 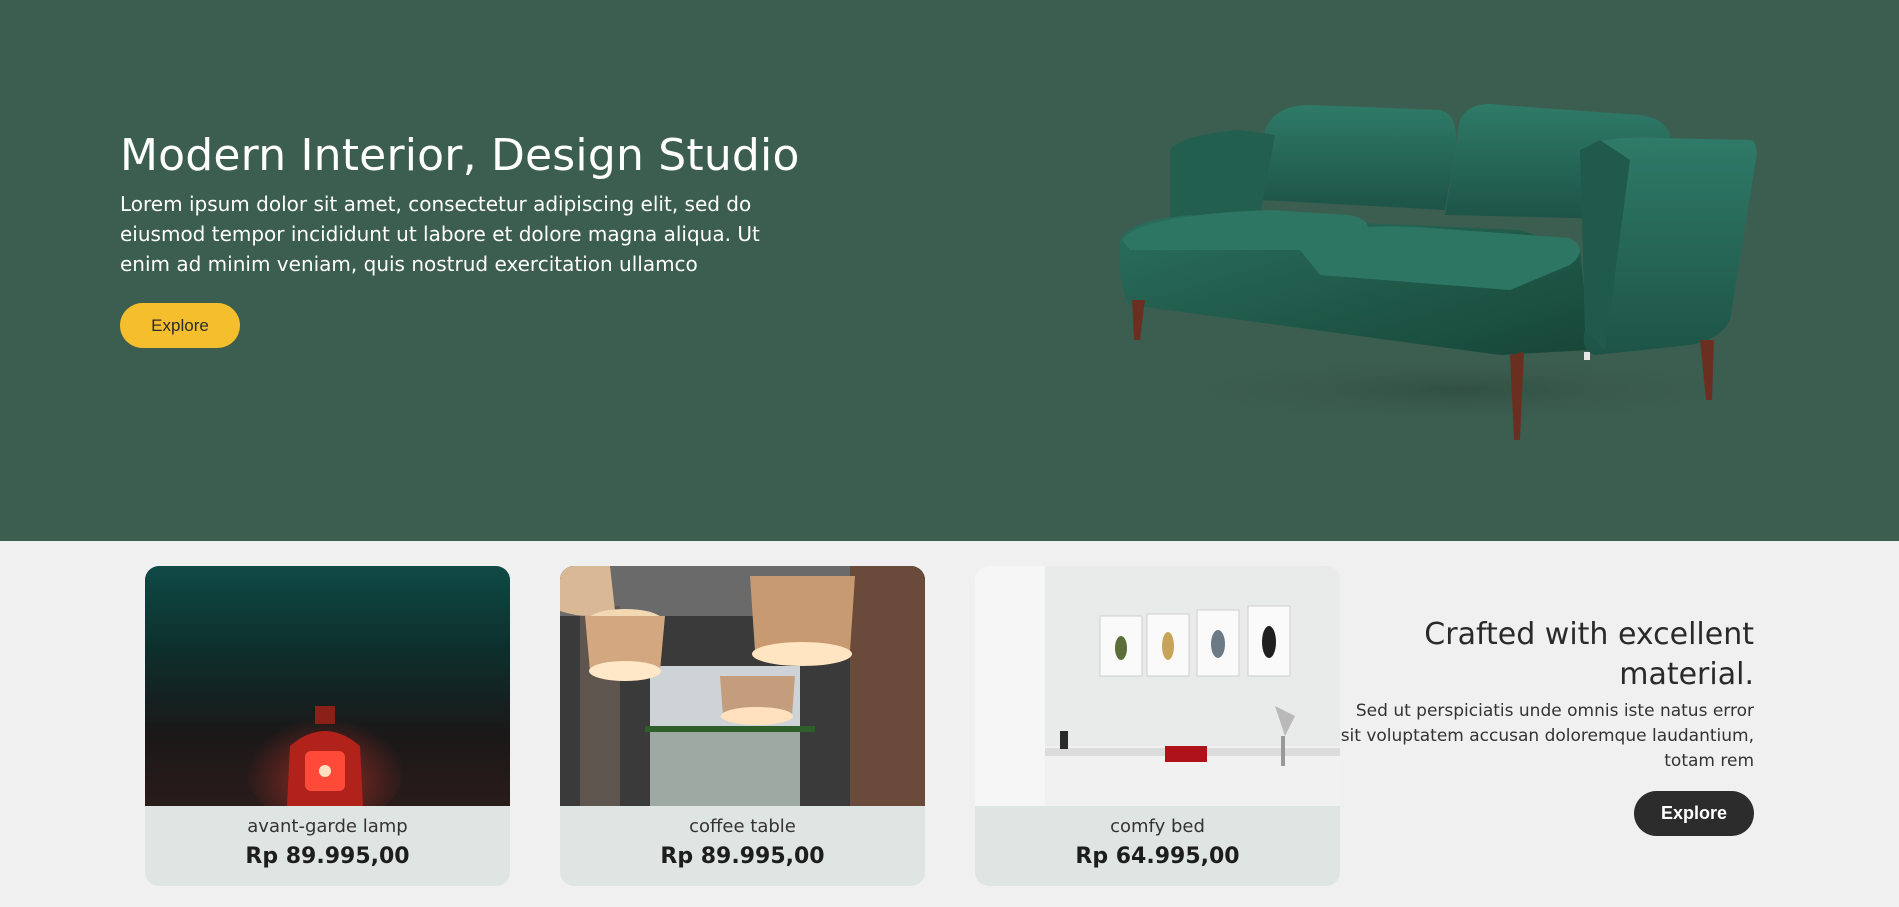 What do you see at coordinates (1454, 272) in the screenshot?
I see `green-sofa-image` at bounding box center [1454, 272].